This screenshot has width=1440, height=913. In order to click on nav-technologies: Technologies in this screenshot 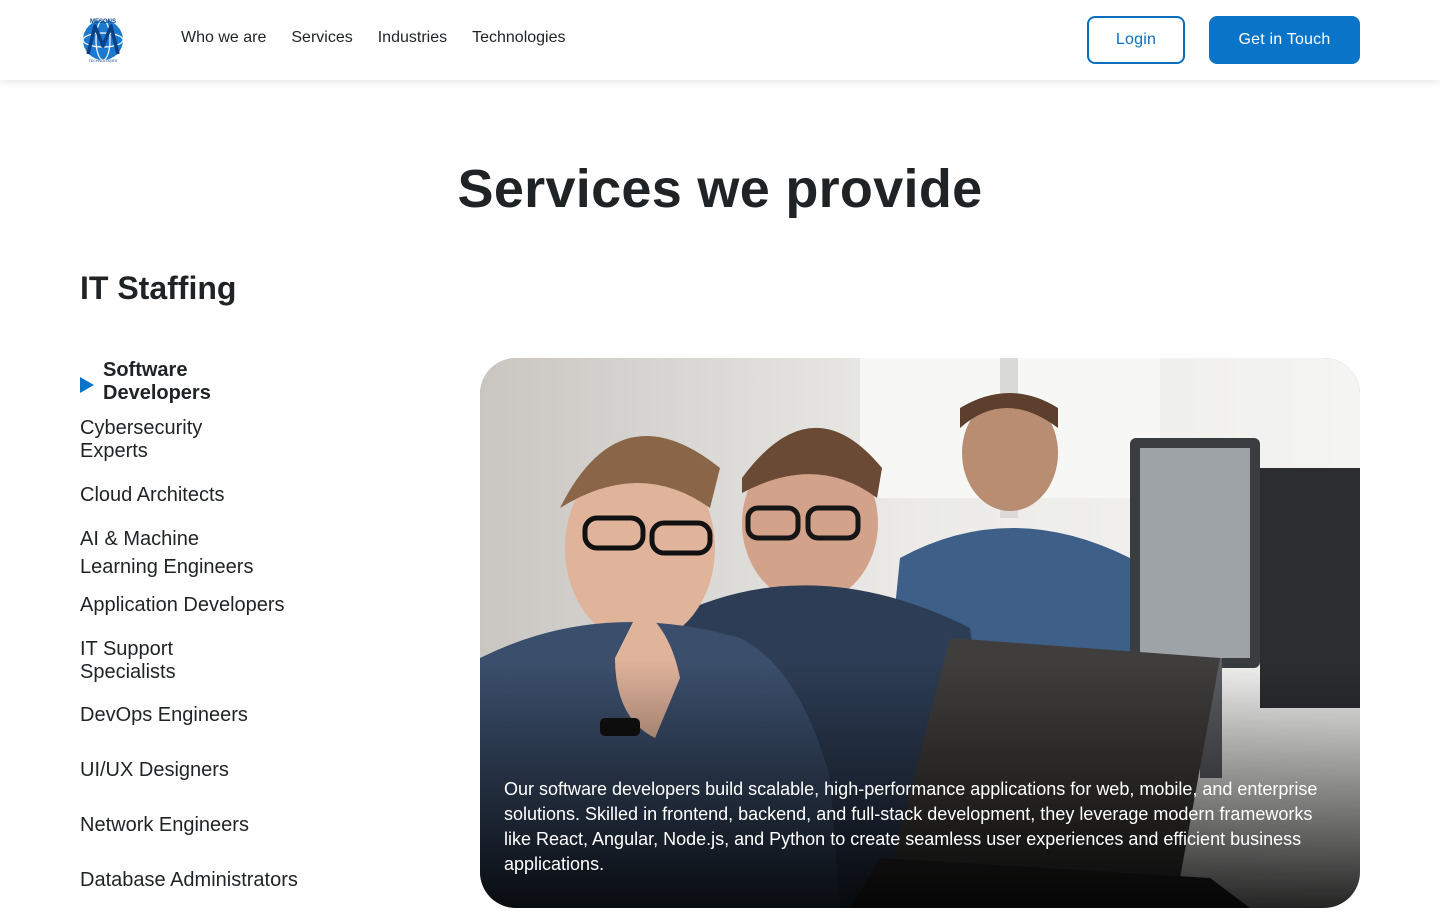, I will do `click(518, 38)`.